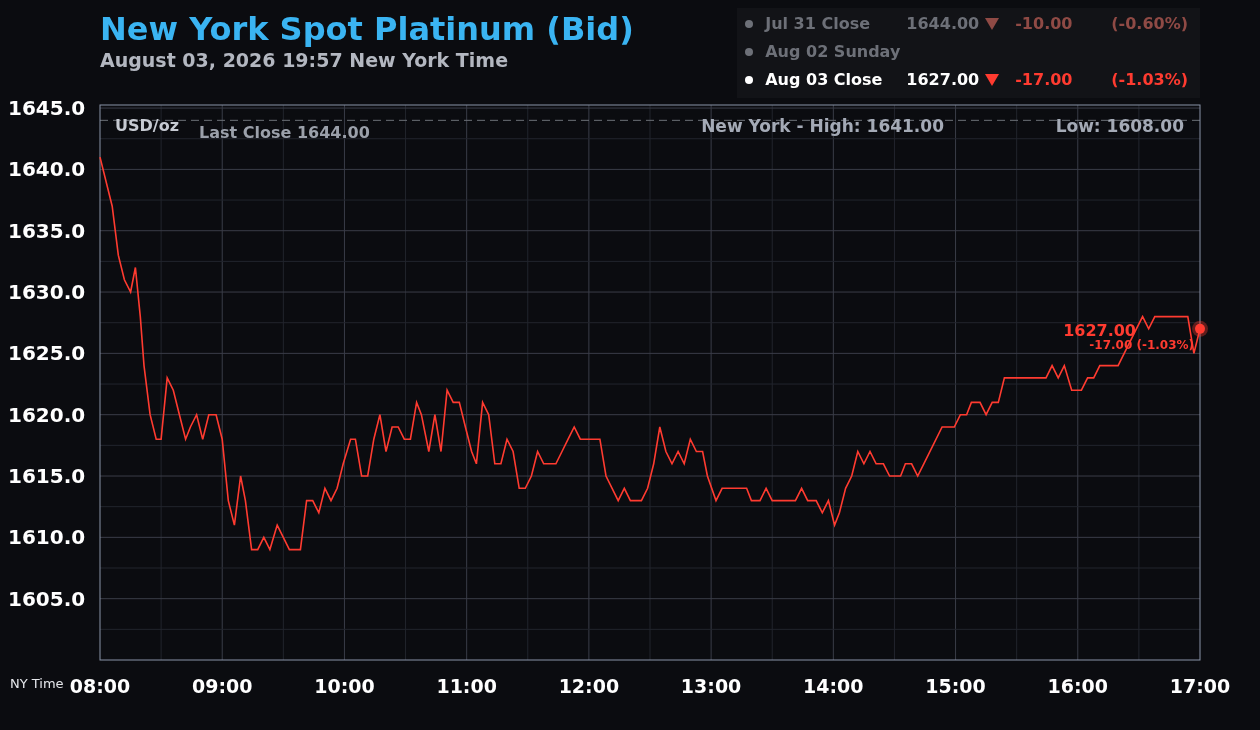 Image resolution: width=1260 pixels, height=730 pixels. I want to click on session-high: New York - High: 1641.00, so click(822, 126).